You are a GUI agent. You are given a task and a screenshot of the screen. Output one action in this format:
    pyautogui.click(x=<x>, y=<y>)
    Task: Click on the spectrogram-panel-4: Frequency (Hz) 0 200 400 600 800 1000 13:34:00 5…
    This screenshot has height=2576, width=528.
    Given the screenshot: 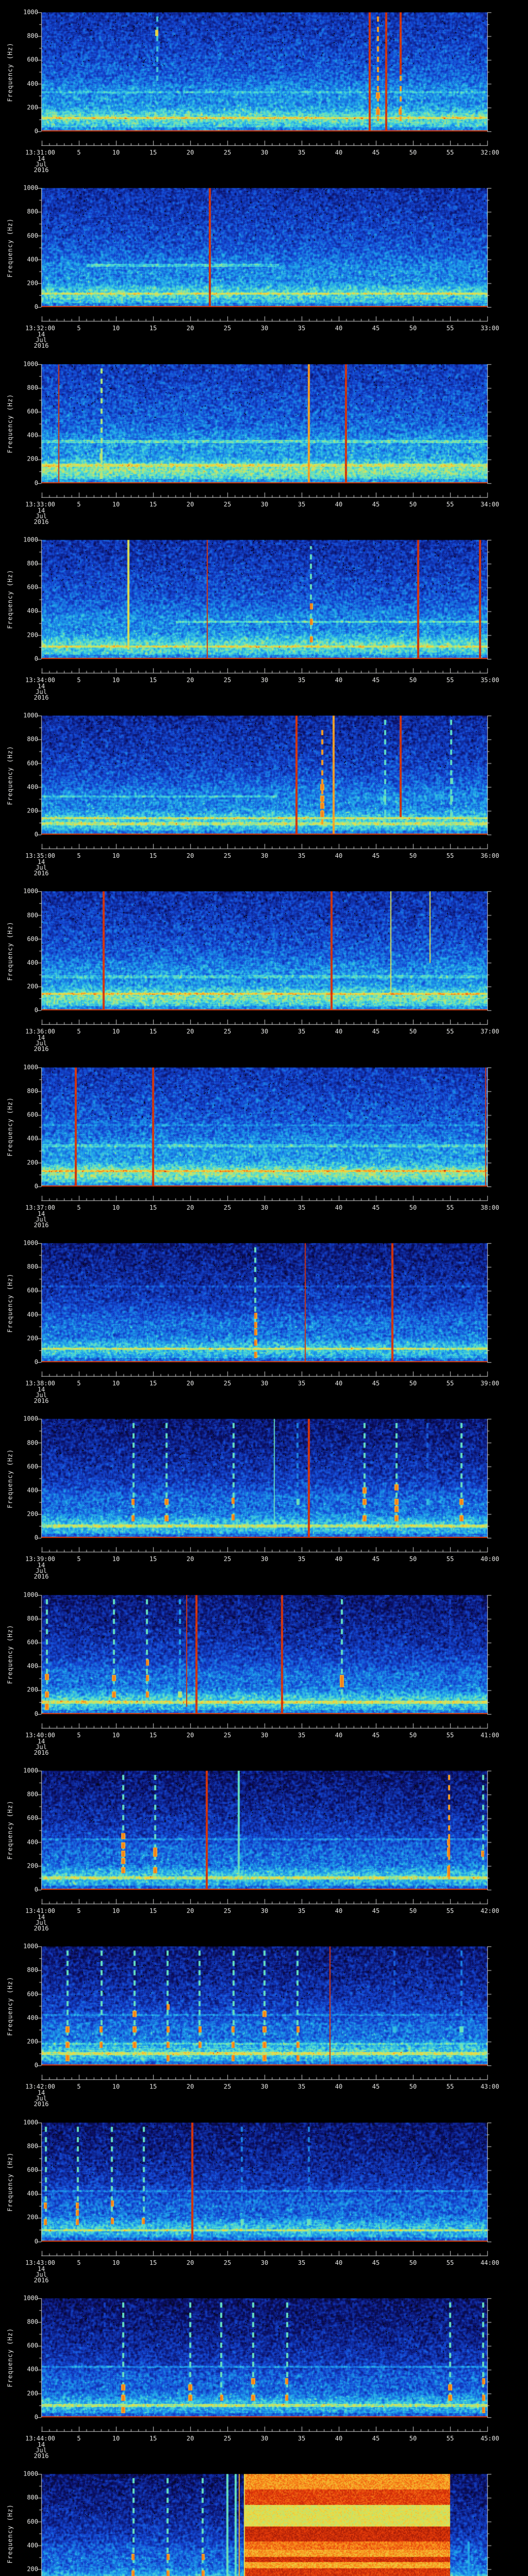 What is the action you would take?
    pyautogui.click(x=264, y=615)
    